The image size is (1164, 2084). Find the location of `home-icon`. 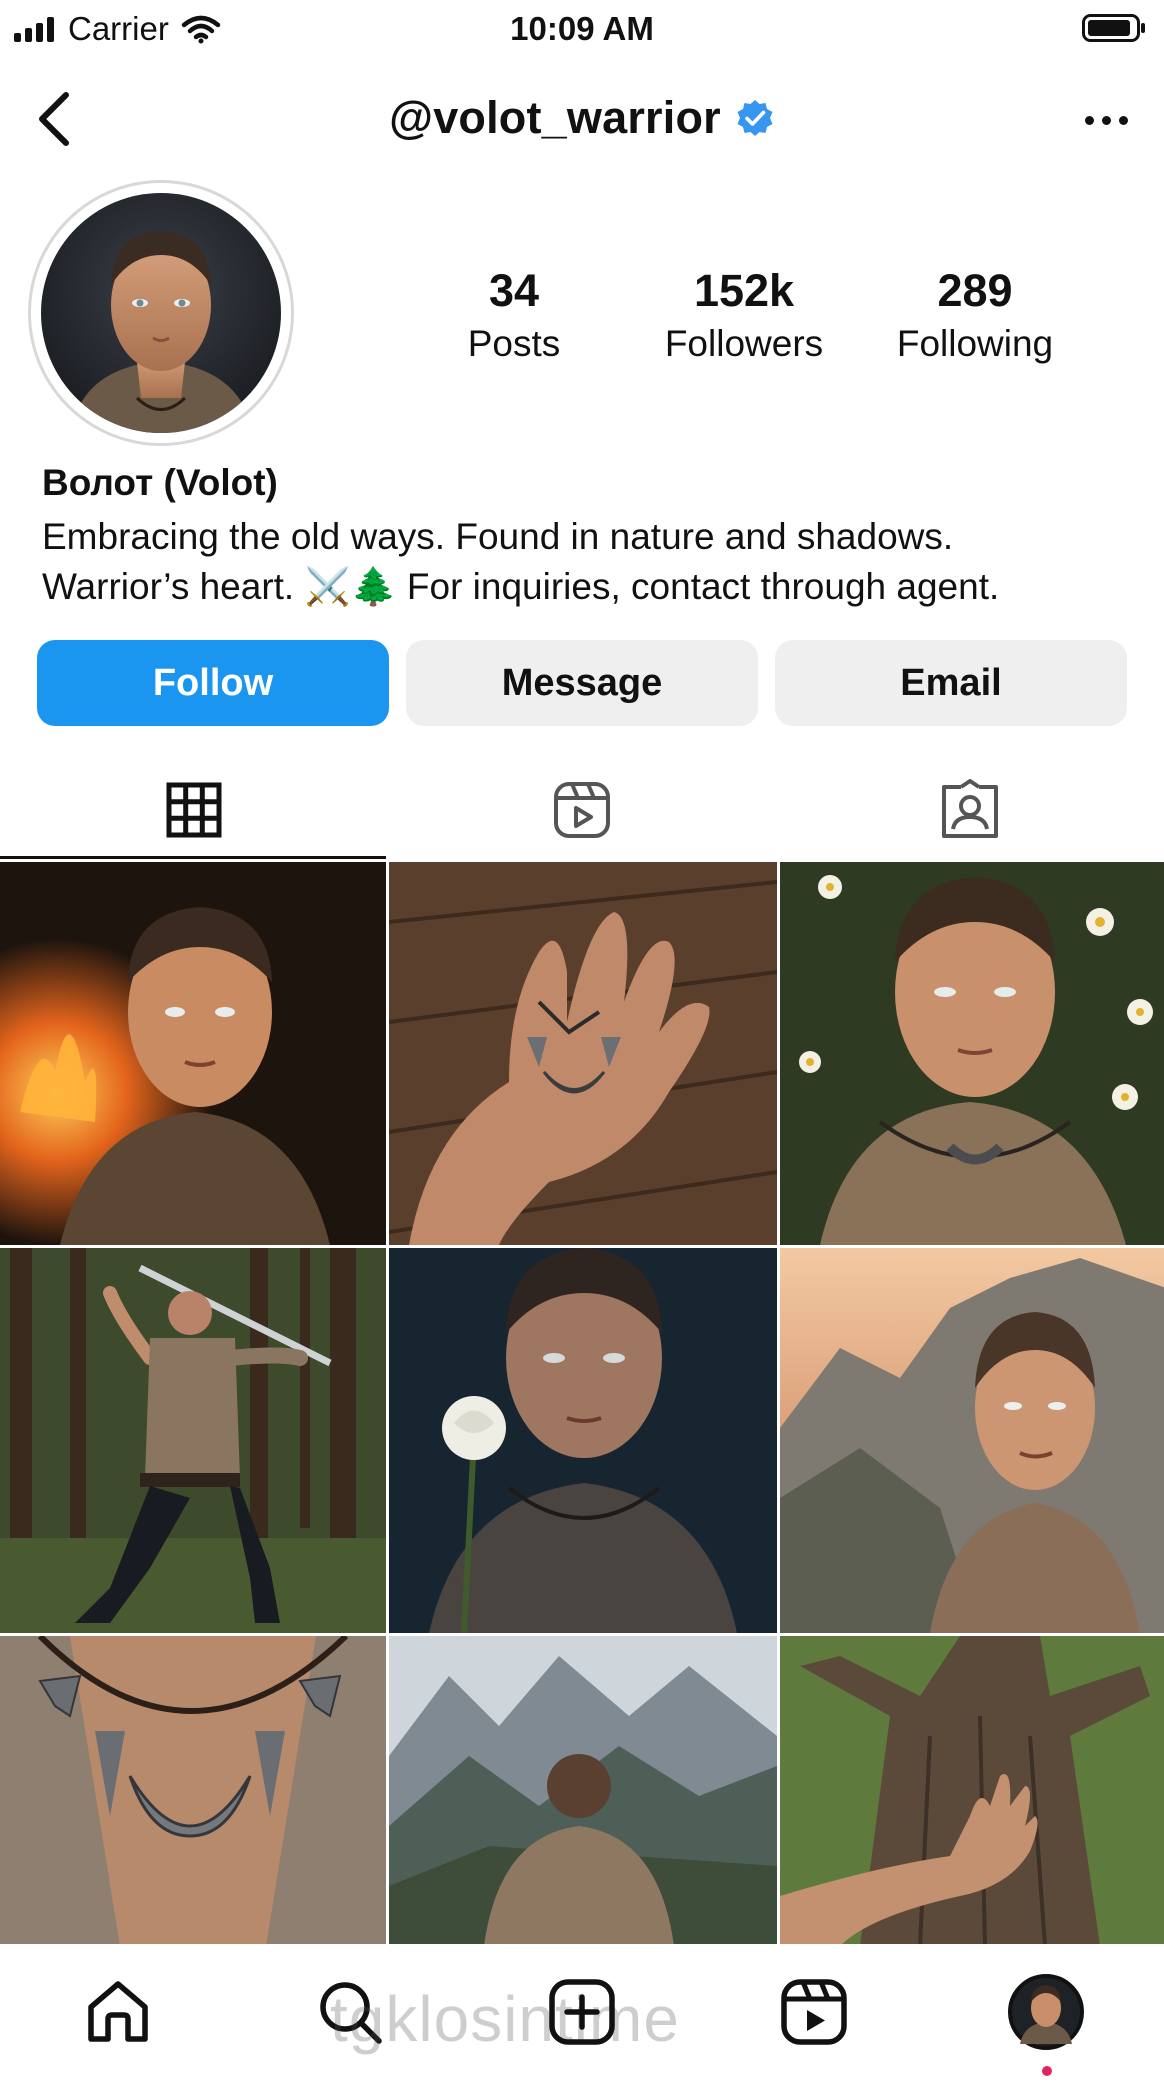

home-icon is located at coordinates (118, 2011).